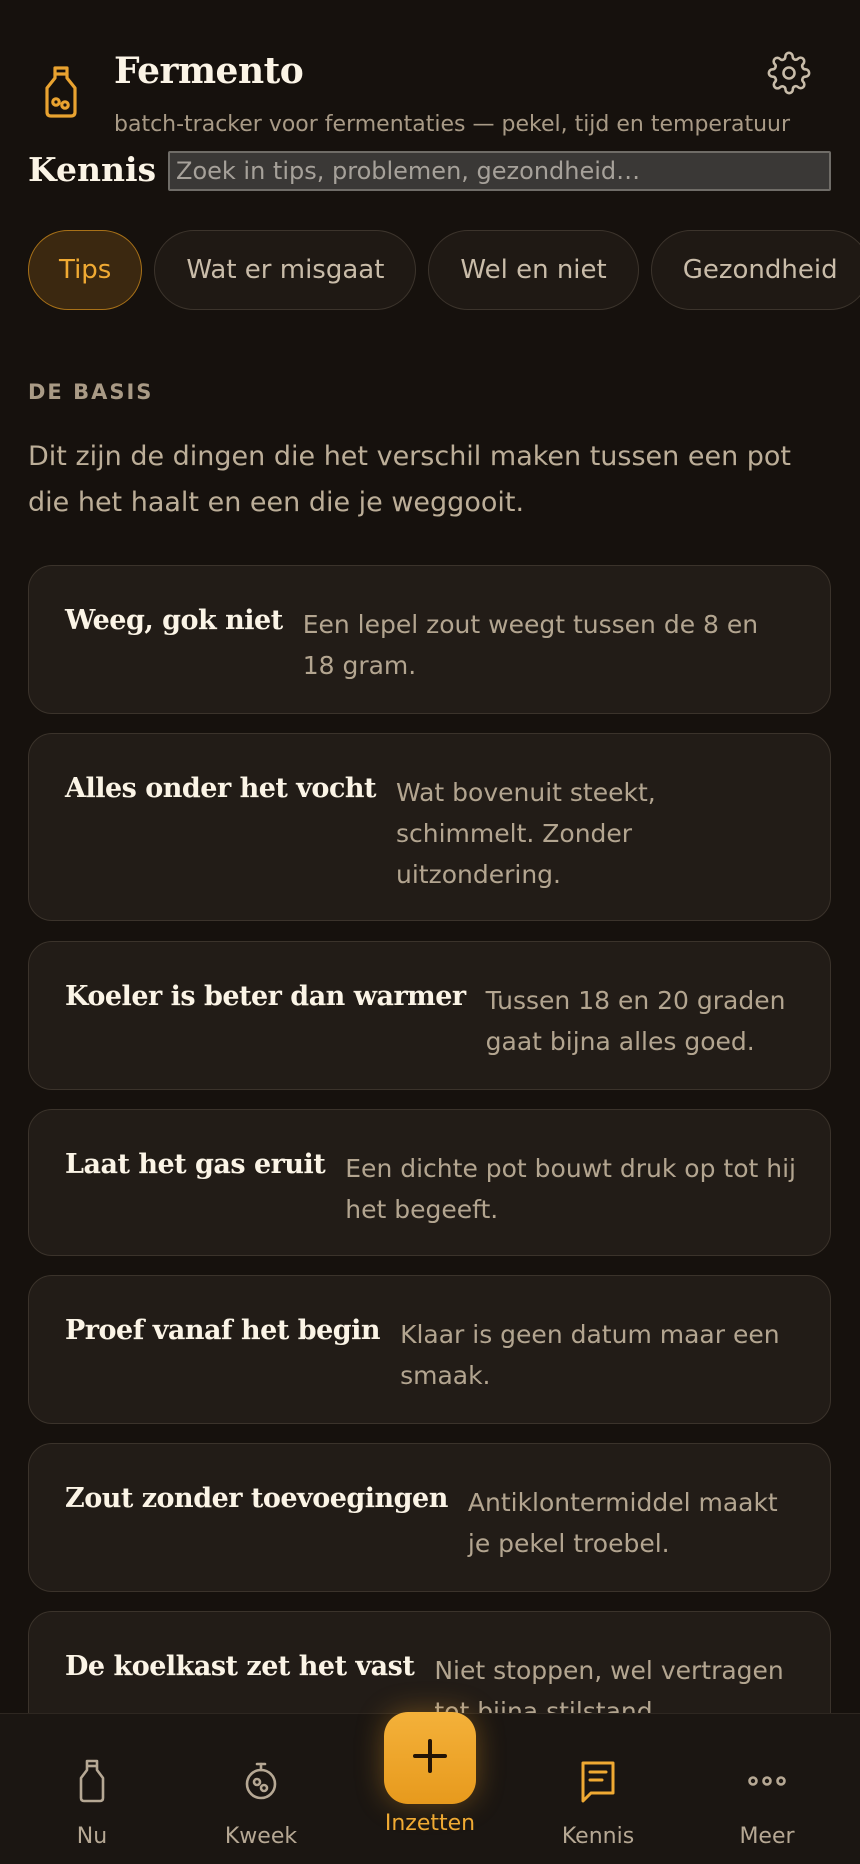  I want to click on nav-label: Kennis, so click(598, 1836).